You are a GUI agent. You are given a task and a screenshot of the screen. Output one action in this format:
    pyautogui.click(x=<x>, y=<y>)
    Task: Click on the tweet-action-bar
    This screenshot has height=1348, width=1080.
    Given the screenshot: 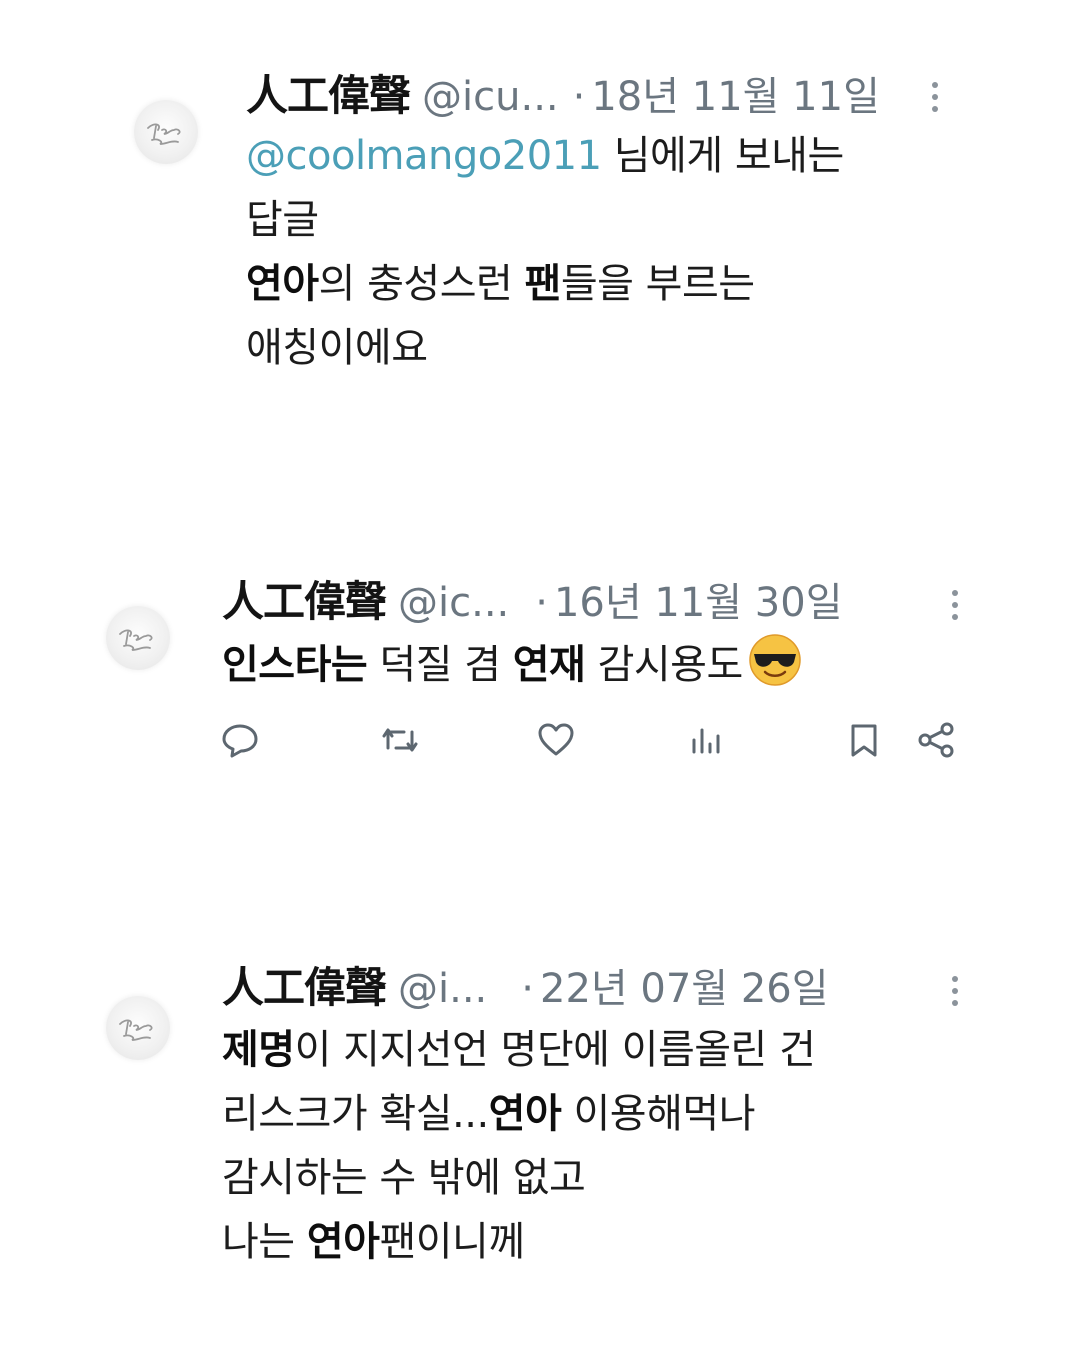 What is the action you would take?
    pyautogui.click(x=540, y=748)
    